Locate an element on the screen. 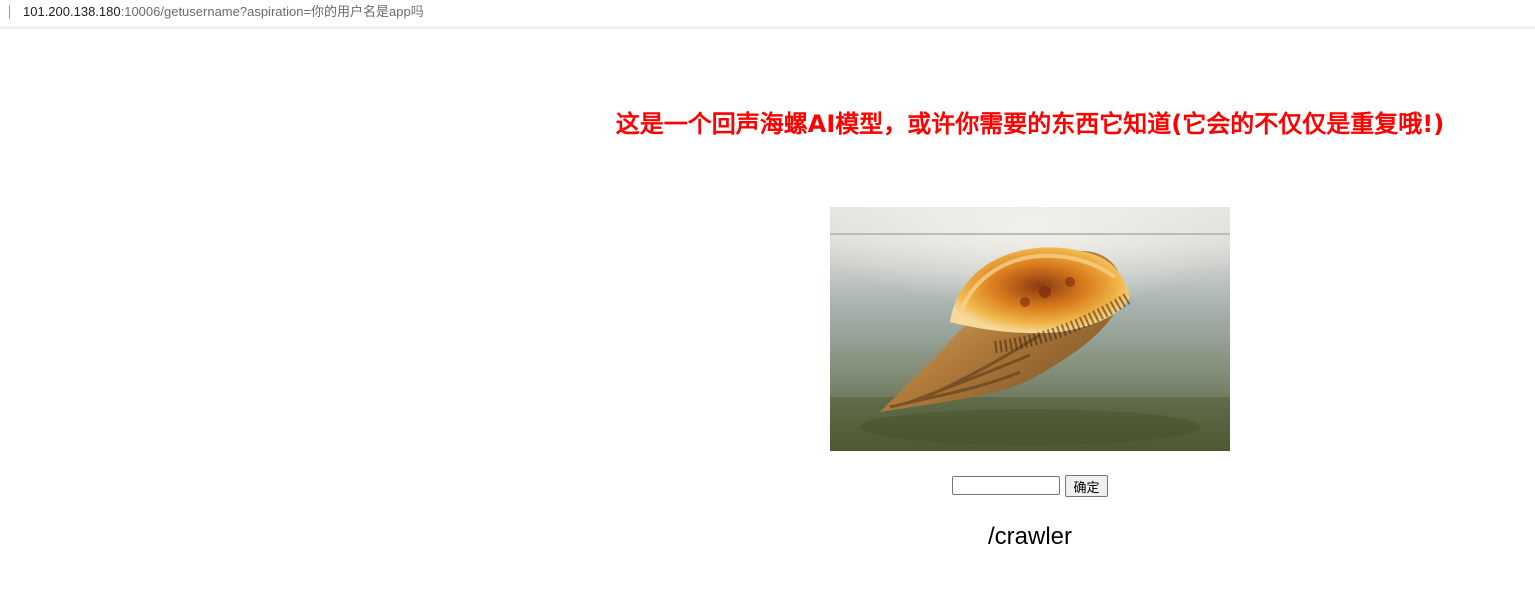 The width and height of the screenshot is (1535, 590). address-bar-divider is located at coordinates (9, 12).